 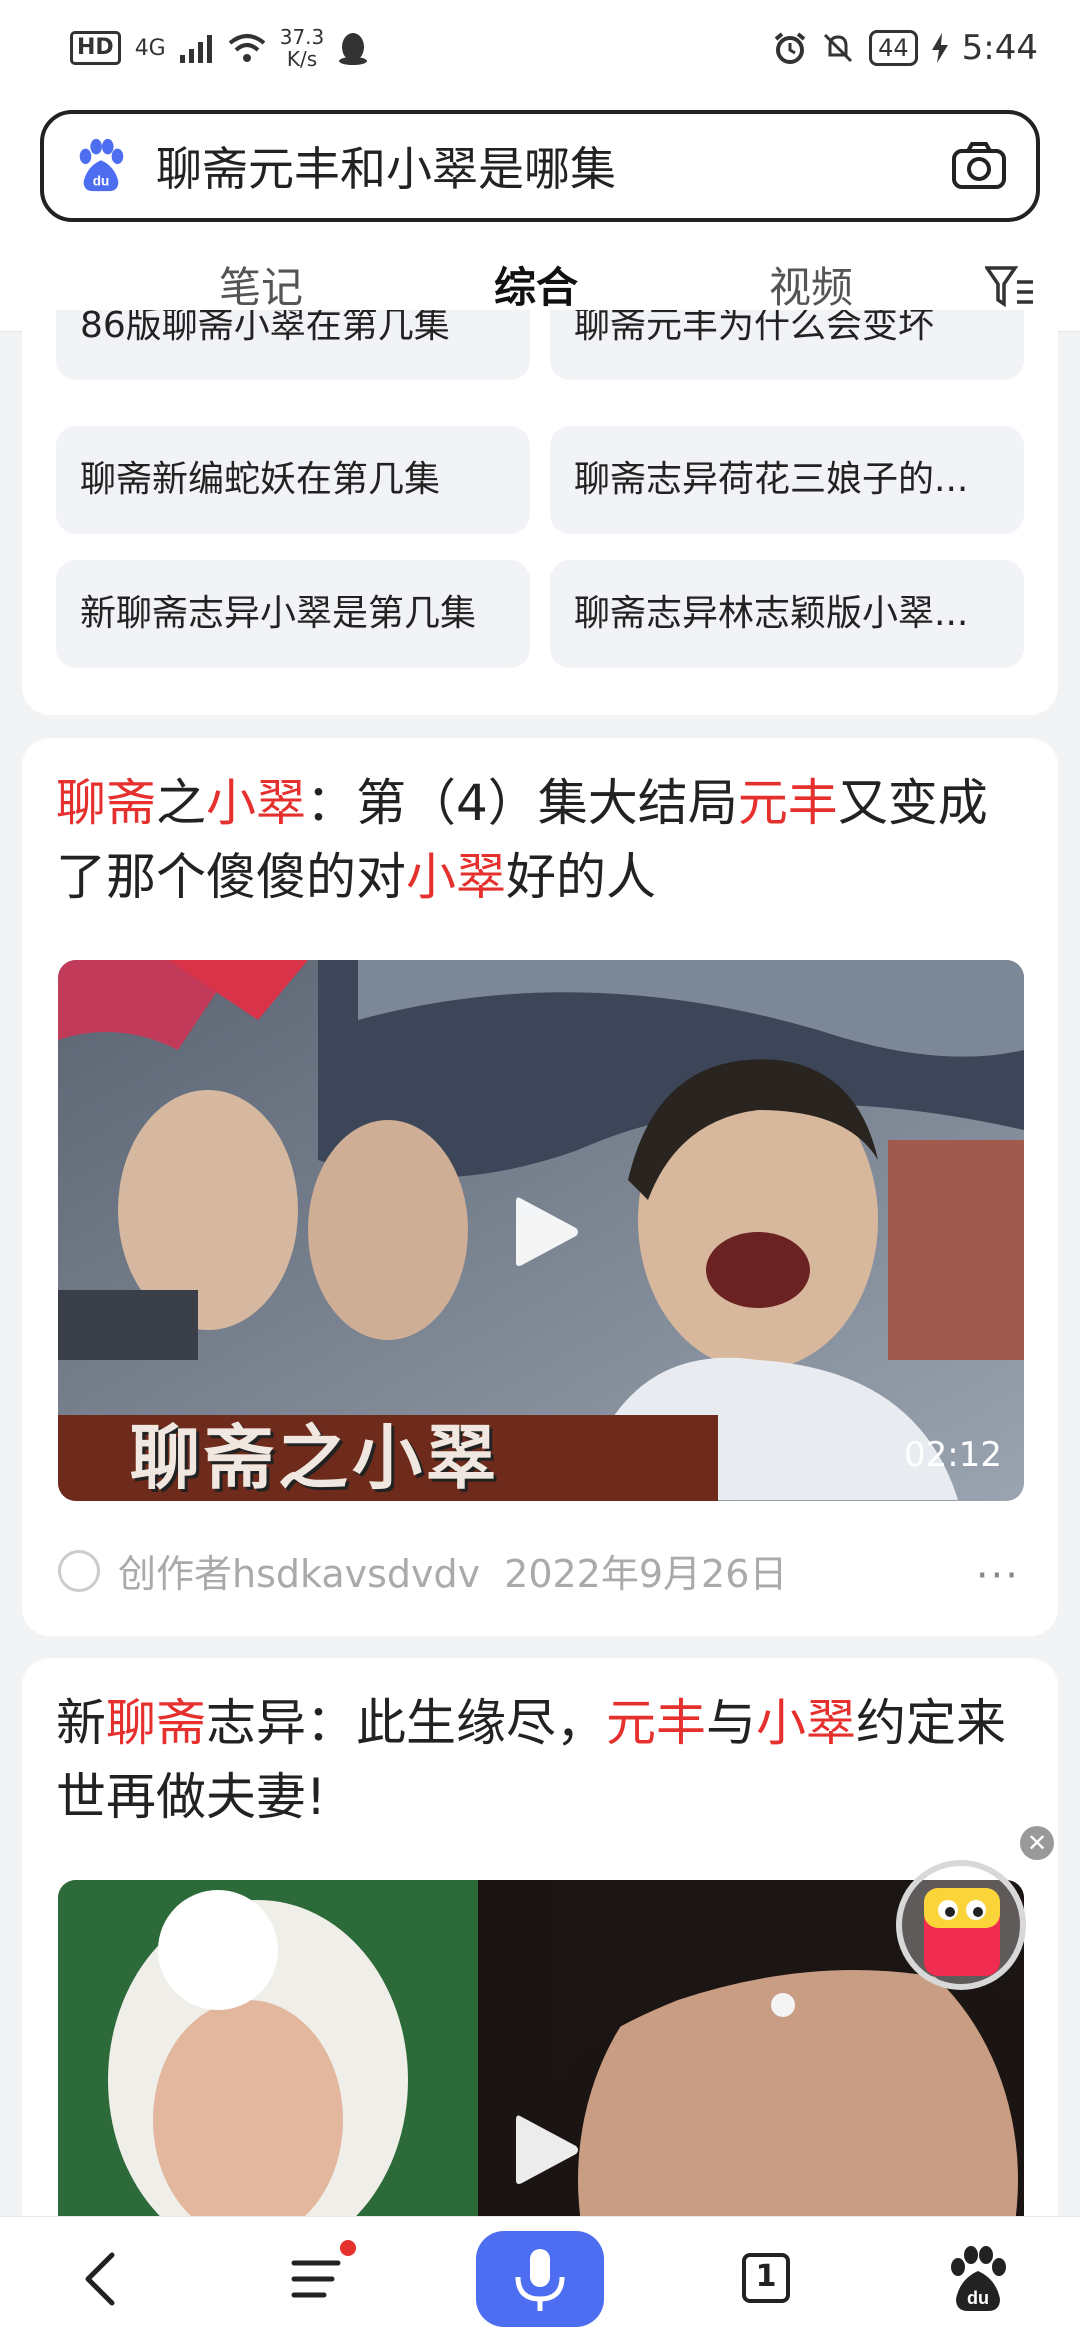 What do you see at coordinates (998, 1576) in the screenshot?
I see `more-options-icon: ···` at bounding box center [998, 1576].